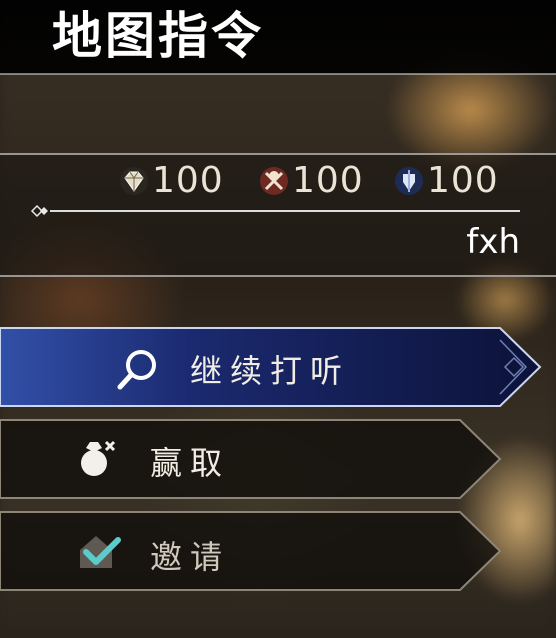 The height and width of the screenshot is (638, 556). Describe the element at coordinates (275, 211) in the screenshot. I see `ornamental-divider` at that location.